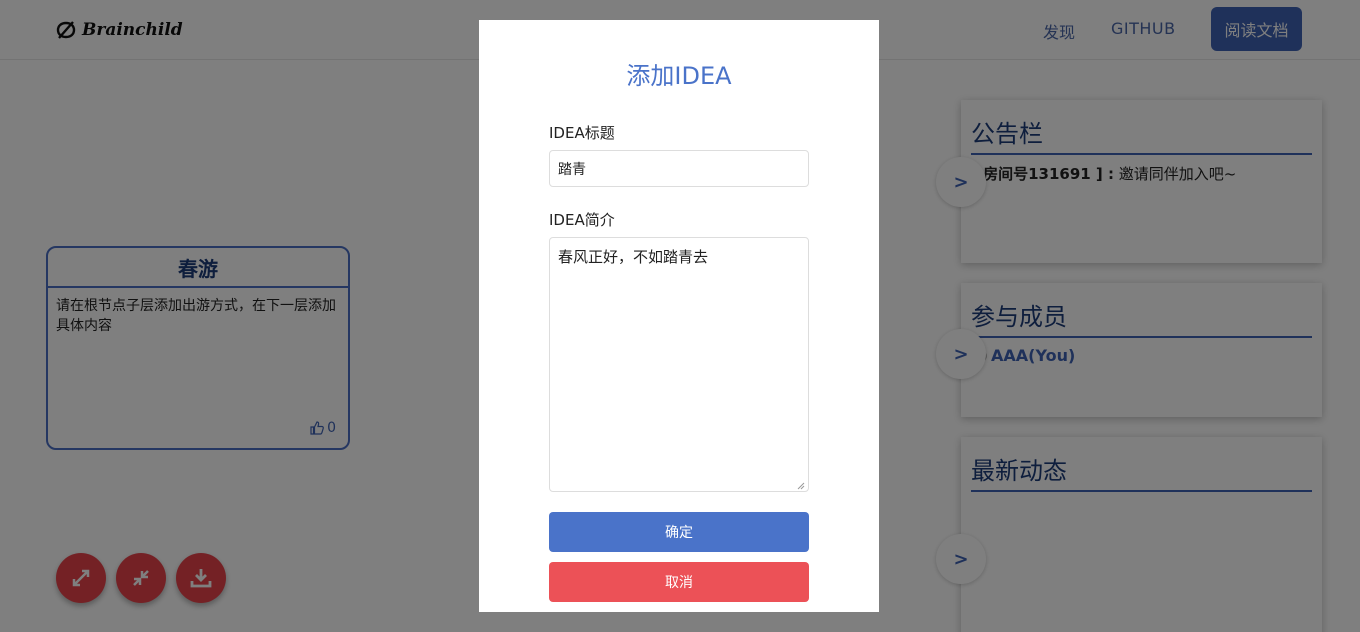 This screenshot has height=632, width=1360. I want to click on confirm-button: 确定, so click(679, 532).